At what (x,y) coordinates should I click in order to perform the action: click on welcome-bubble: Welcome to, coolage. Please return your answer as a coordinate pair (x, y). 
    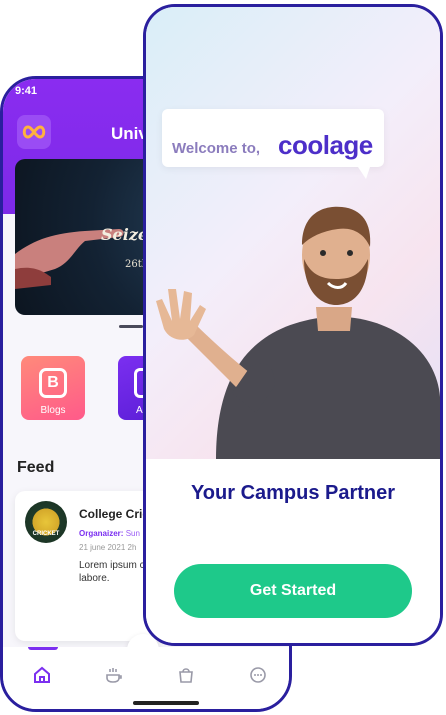
    Looking at the image, I should click on (273, 144).